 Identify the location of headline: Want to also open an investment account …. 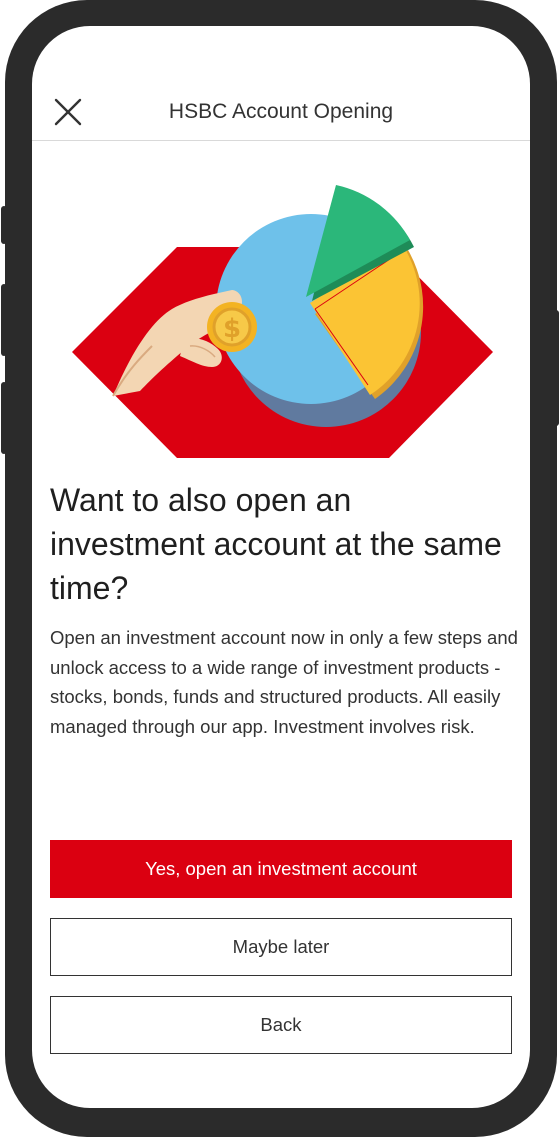
(276, 544).